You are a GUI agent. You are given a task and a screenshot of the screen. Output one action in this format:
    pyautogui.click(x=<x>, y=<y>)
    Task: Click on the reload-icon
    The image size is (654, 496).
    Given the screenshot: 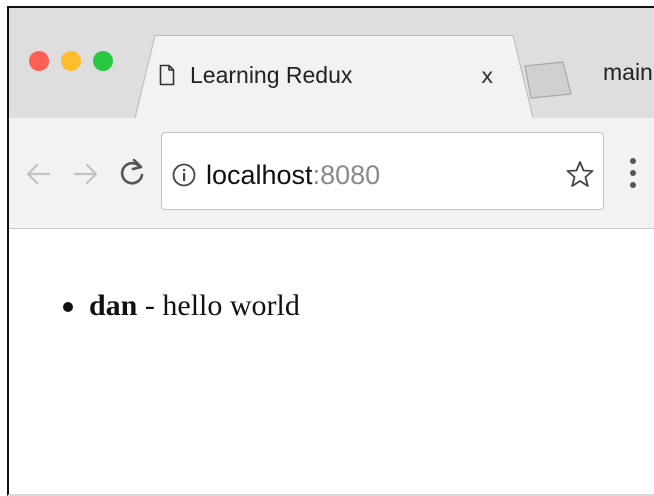 What is the action you would take?
    pyautogui.click(x=132, y=173)
    